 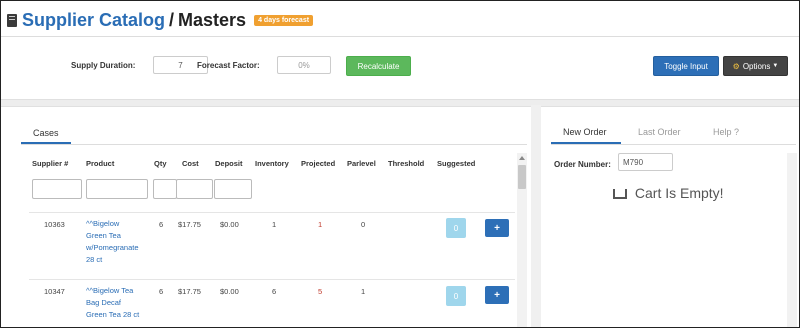 I want to click on forecast-factor-input: 0%, so click(x=304, y=65).